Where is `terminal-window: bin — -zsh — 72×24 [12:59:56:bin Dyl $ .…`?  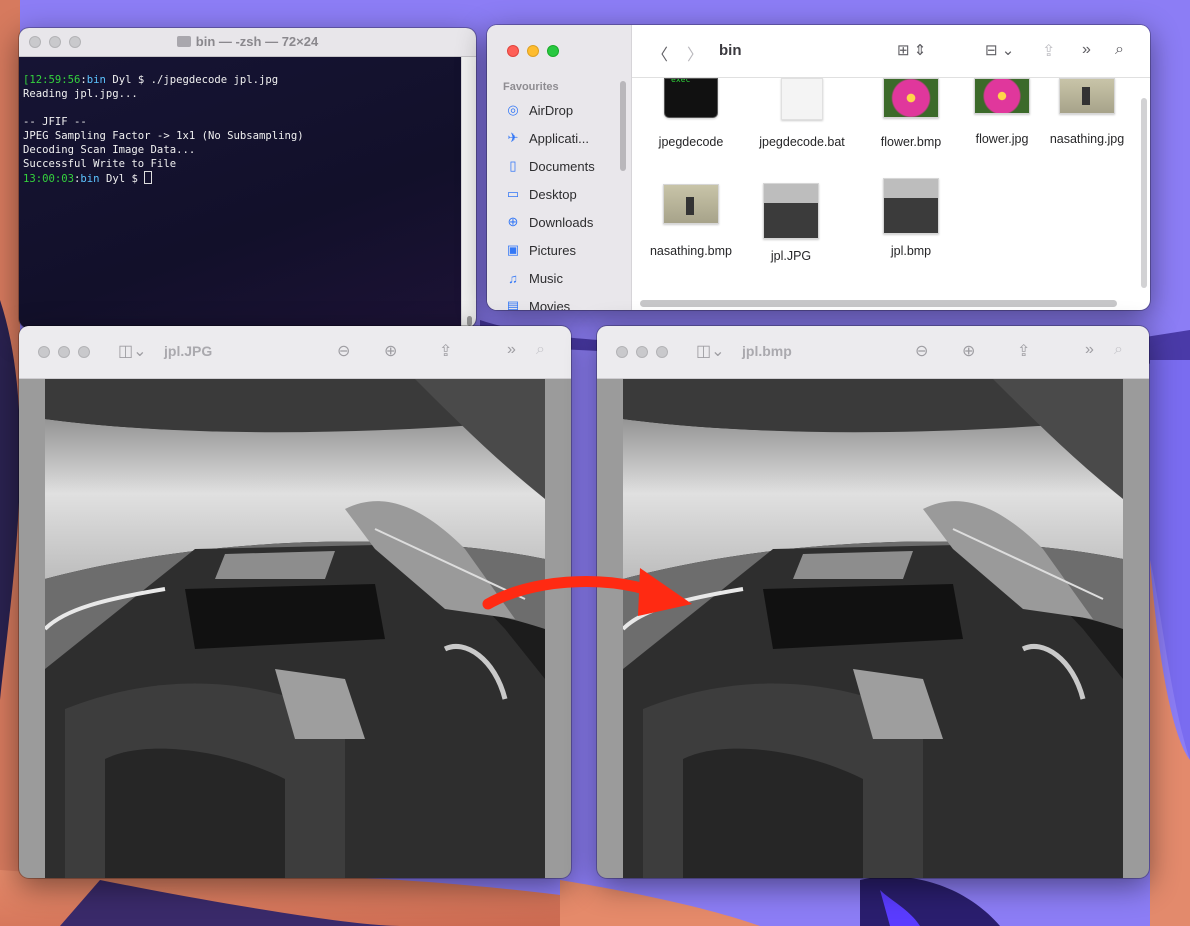 terminal-window: bin — -zsh — 72×24 [12:59:56:bin Dyl $ .… is located at coordinates (247, 178).